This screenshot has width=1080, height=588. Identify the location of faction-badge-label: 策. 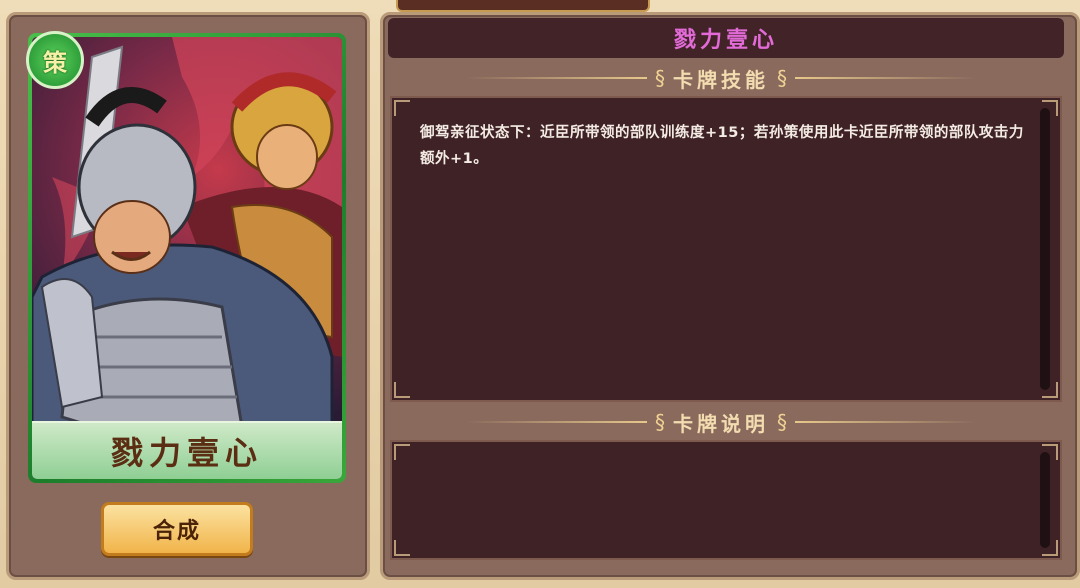
(55, 62).